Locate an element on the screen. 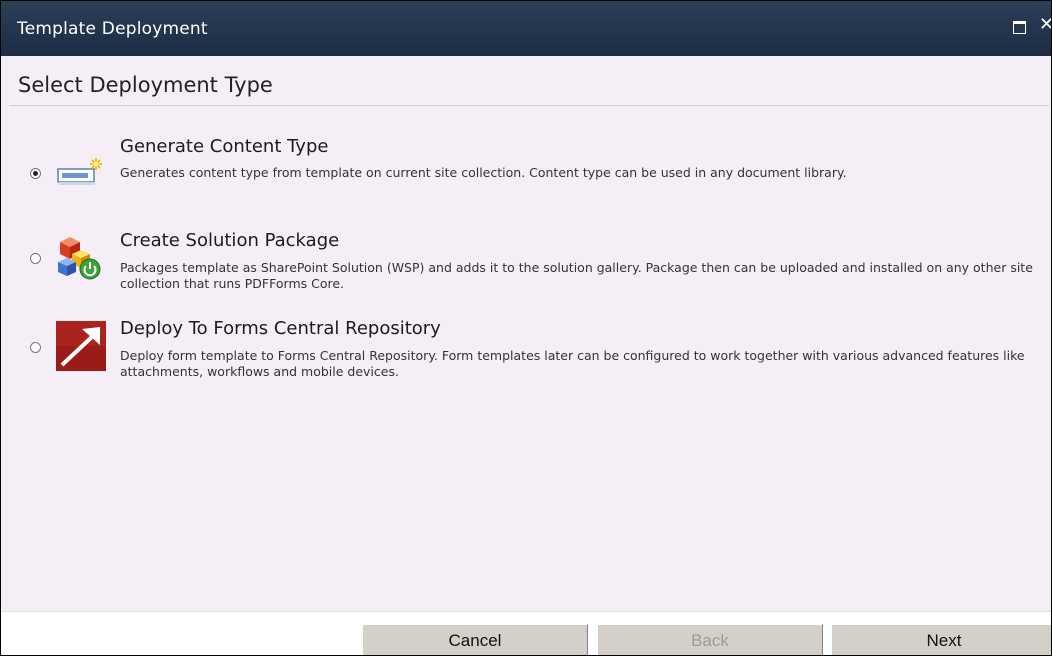 Image resolution: width=1052 pixels, height=656 pixels. radio-generate-content-type is located at coordinates (35, 173).